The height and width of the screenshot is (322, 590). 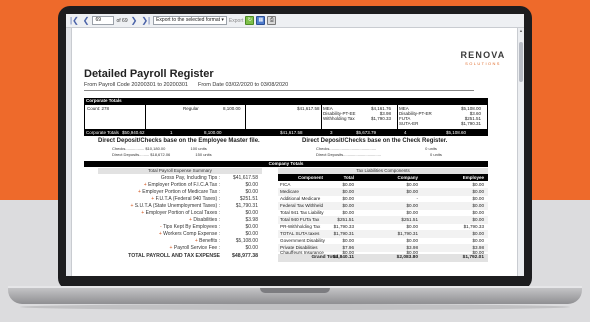 I want to click on export-link: Export, so click(x=236, y=21).